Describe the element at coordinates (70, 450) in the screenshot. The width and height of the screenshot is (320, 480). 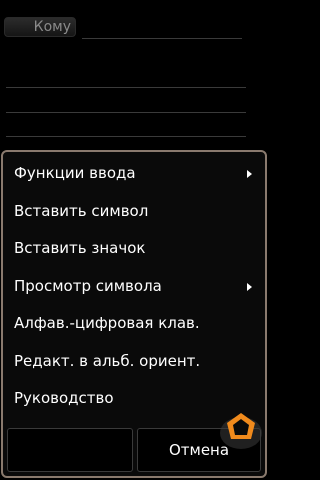
I see `left-softkey` at that location.